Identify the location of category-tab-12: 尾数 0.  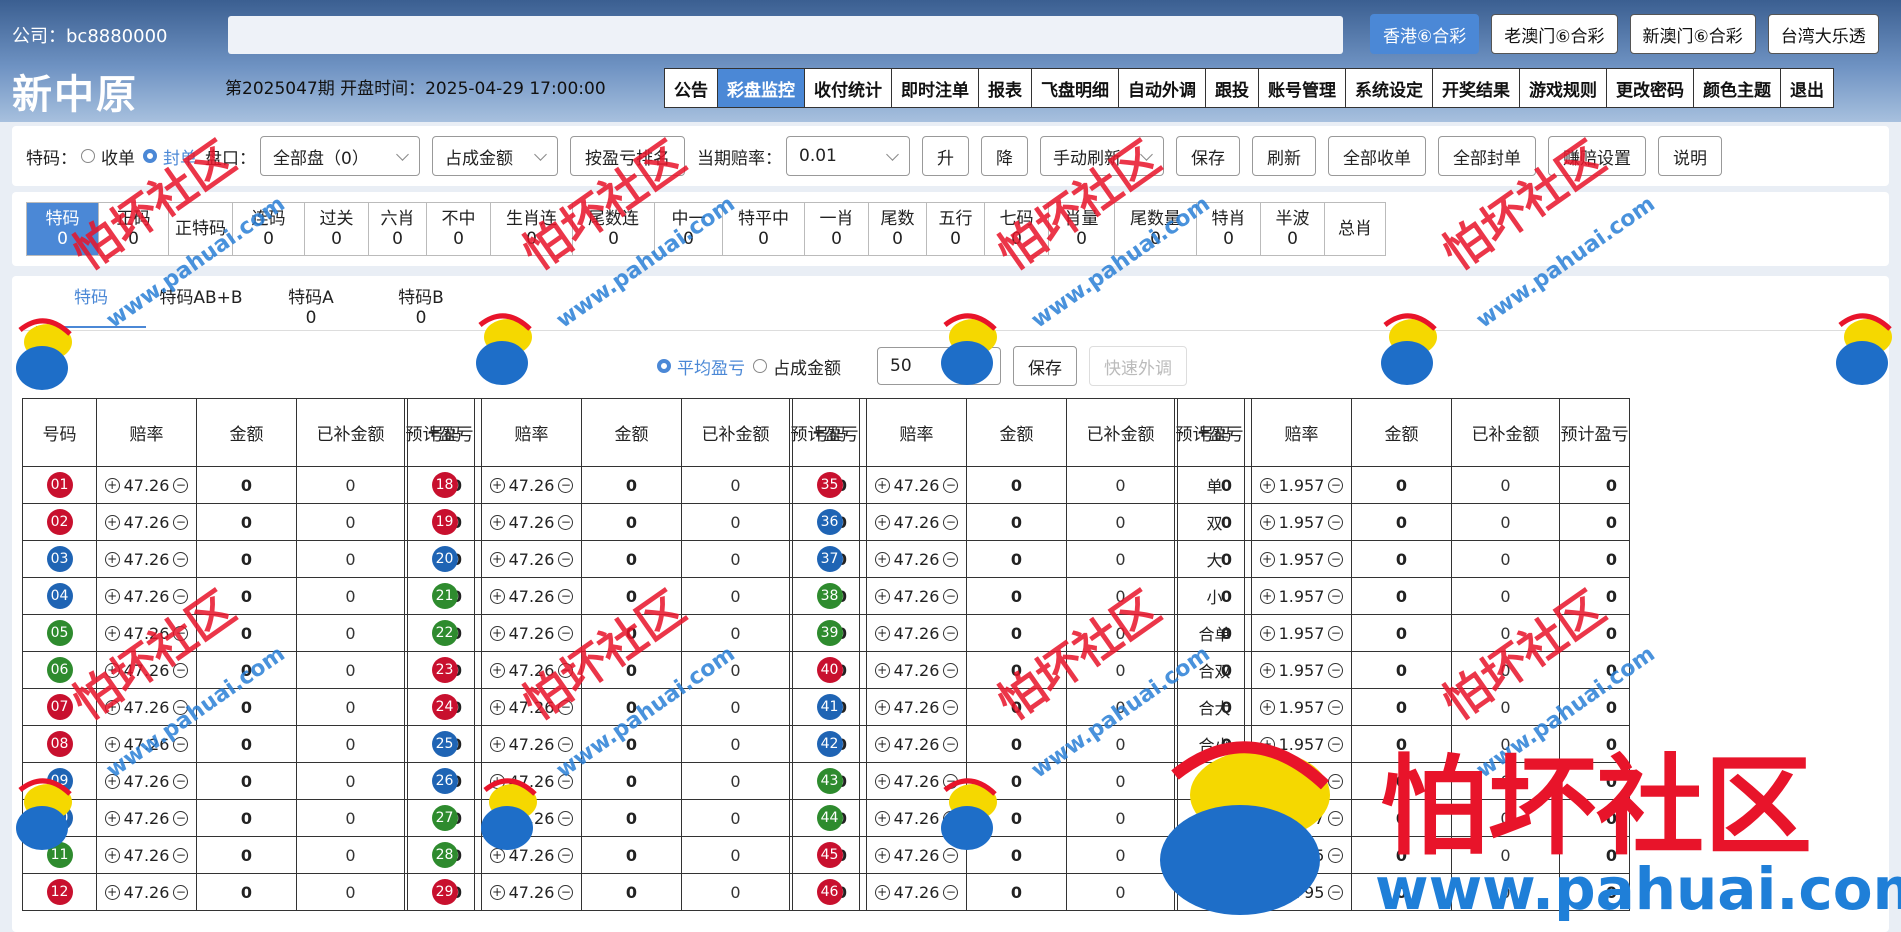
(898, 229).